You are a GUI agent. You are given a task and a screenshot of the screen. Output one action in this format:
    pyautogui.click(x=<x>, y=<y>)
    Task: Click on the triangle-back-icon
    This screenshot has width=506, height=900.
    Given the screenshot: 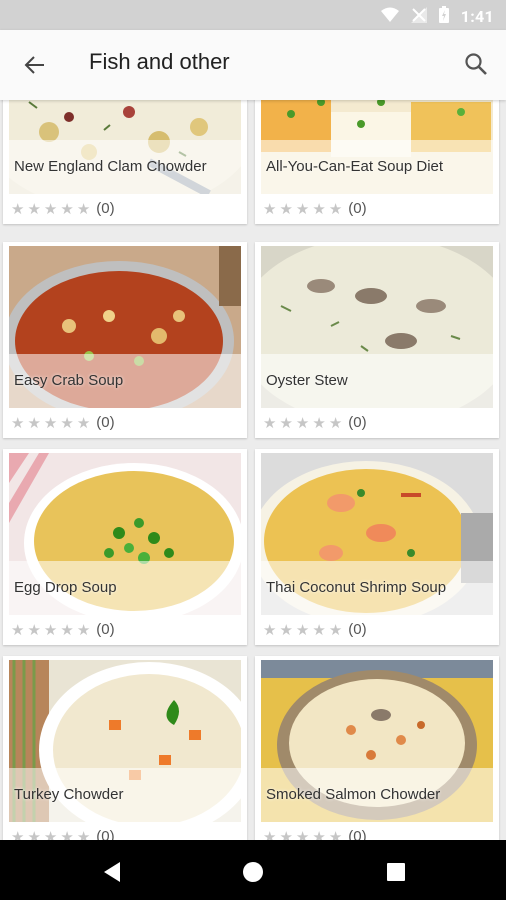 What is the action you would take?
    pyautogui.click(x=112, y=872)
    